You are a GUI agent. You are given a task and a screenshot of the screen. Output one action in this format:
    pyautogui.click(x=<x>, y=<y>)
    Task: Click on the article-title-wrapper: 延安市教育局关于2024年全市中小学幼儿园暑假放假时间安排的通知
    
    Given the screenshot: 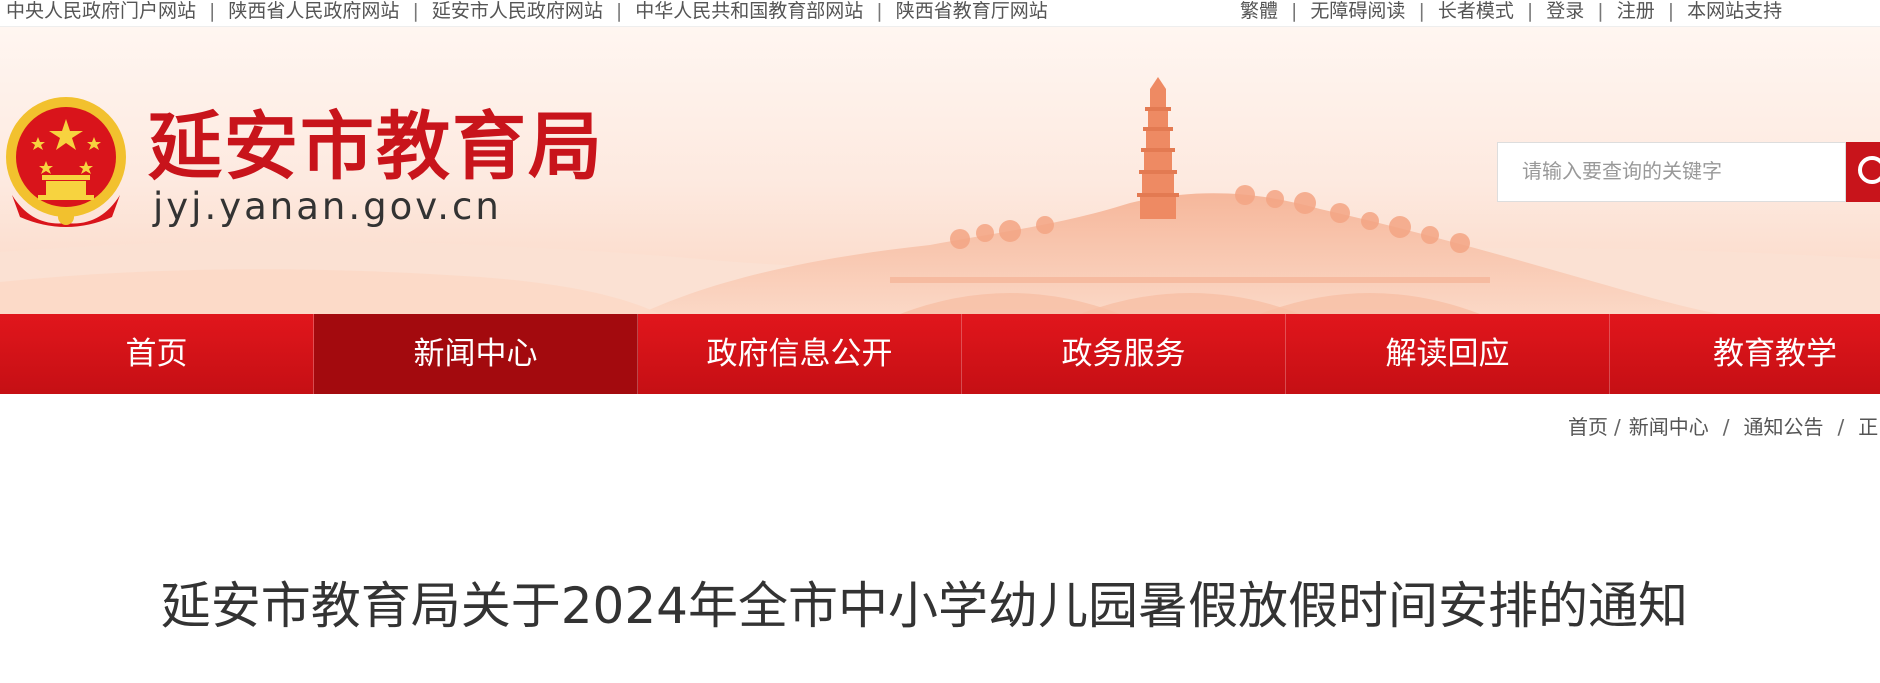 What is the action you would take?
    pyautogui.click(x=844, y=606)
    